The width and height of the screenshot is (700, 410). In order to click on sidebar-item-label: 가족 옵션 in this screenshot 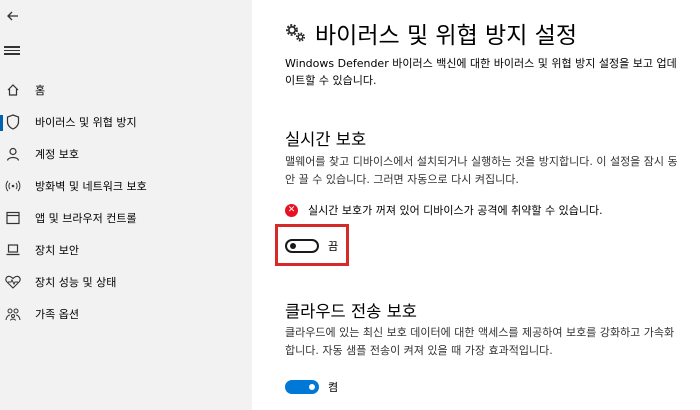, I will do `click(57, 314)`.